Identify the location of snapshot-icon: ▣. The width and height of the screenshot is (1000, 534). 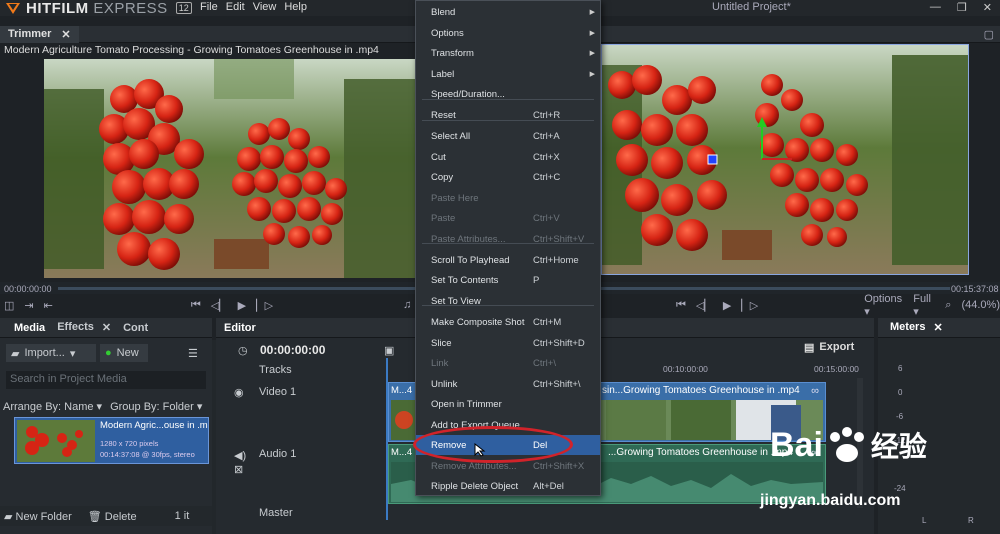
(389, 350).